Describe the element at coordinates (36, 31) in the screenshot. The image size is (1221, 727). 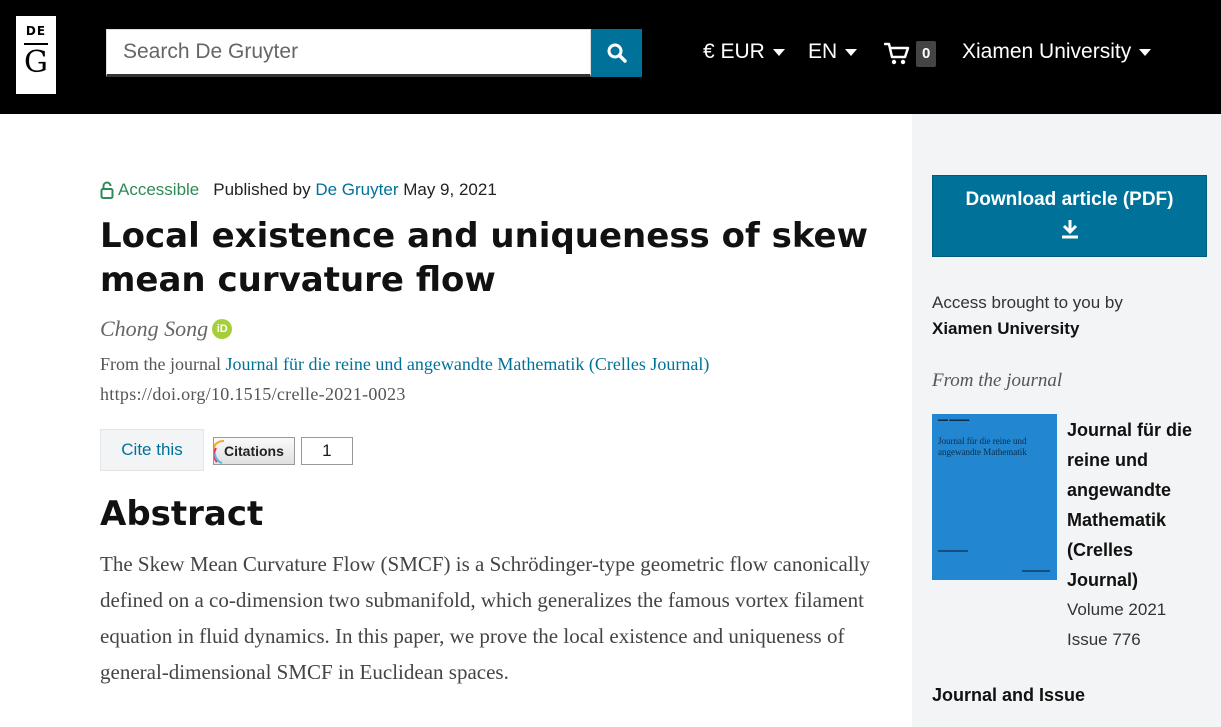
I see `logo-text-top: DE` at that location.